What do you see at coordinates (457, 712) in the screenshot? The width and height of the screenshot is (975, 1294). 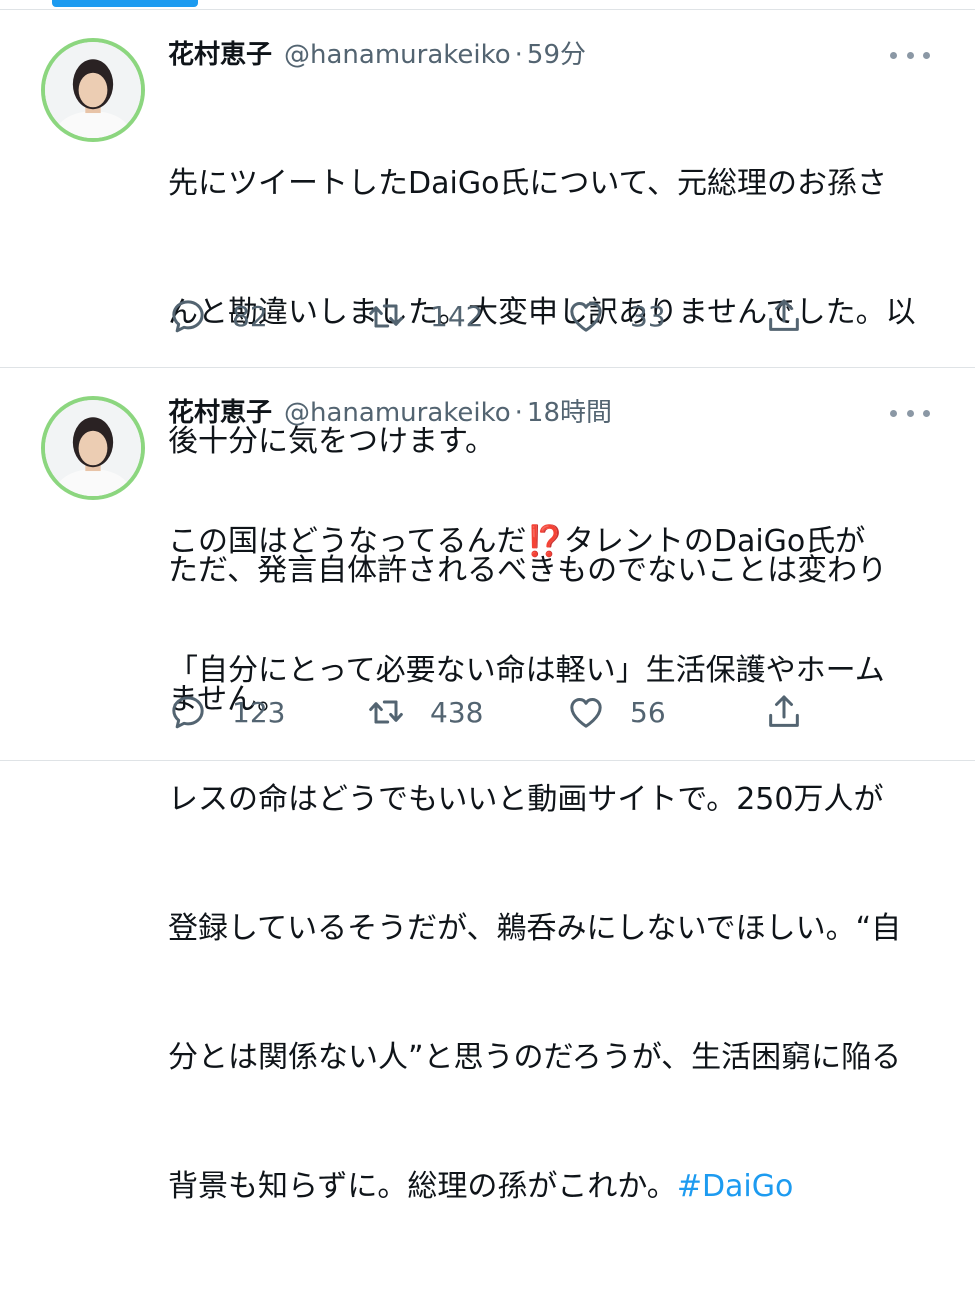 I see `retweet-count: 438` at bounding box center [457, 712].